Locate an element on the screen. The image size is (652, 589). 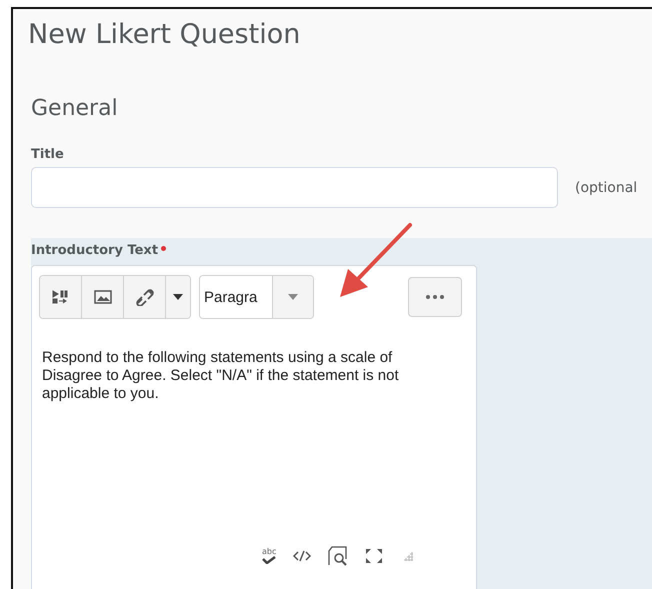
link-icon is located at coordinates (144, 297).